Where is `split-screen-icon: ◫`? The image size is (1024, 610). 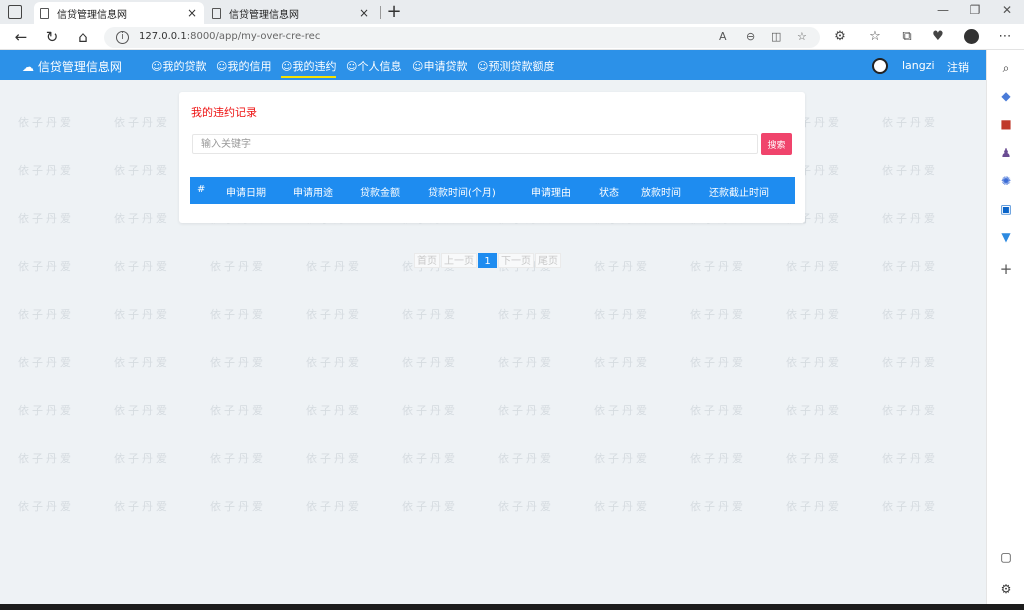
split-screen-icon: ◫ is located at coordinates (776, 36).